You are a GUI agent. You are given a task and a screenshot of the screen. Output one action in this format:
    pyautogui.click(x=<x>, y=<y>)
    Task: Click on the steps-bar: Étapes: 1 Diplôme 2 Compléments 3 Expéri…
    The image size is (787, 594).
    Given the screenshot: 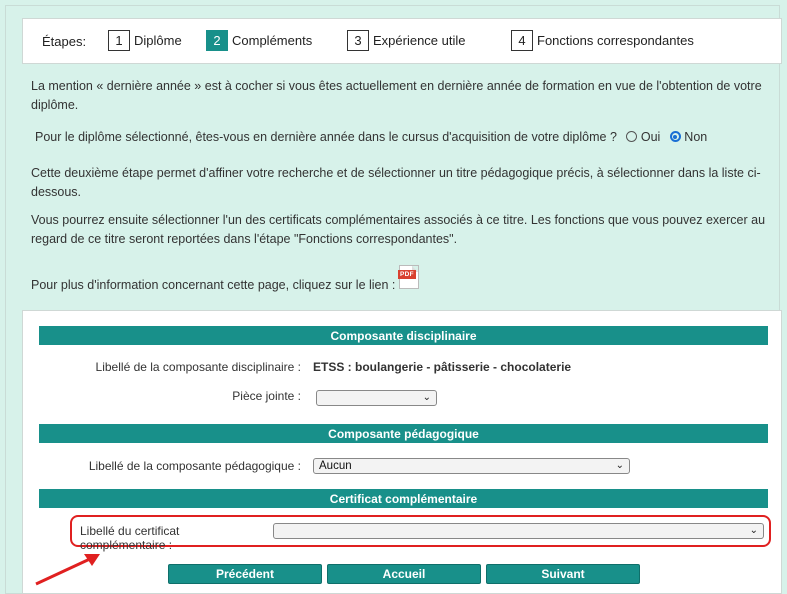 What is the action you would take?
    pyautogui.click(x=402, y=41)
    